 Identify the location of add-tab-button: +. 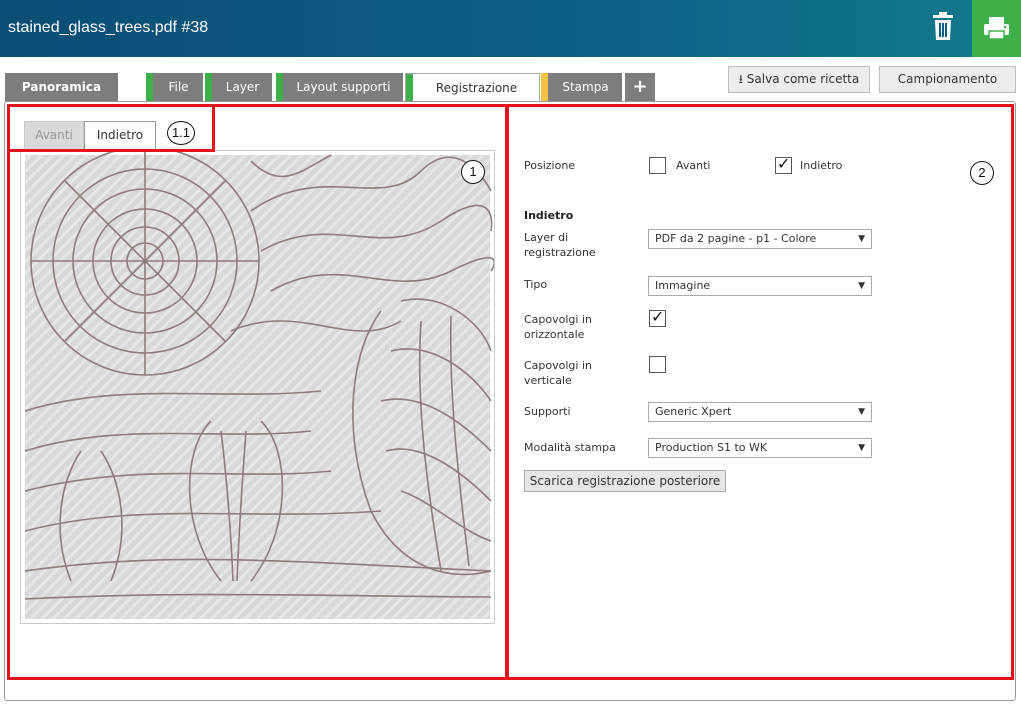
(640, 87).